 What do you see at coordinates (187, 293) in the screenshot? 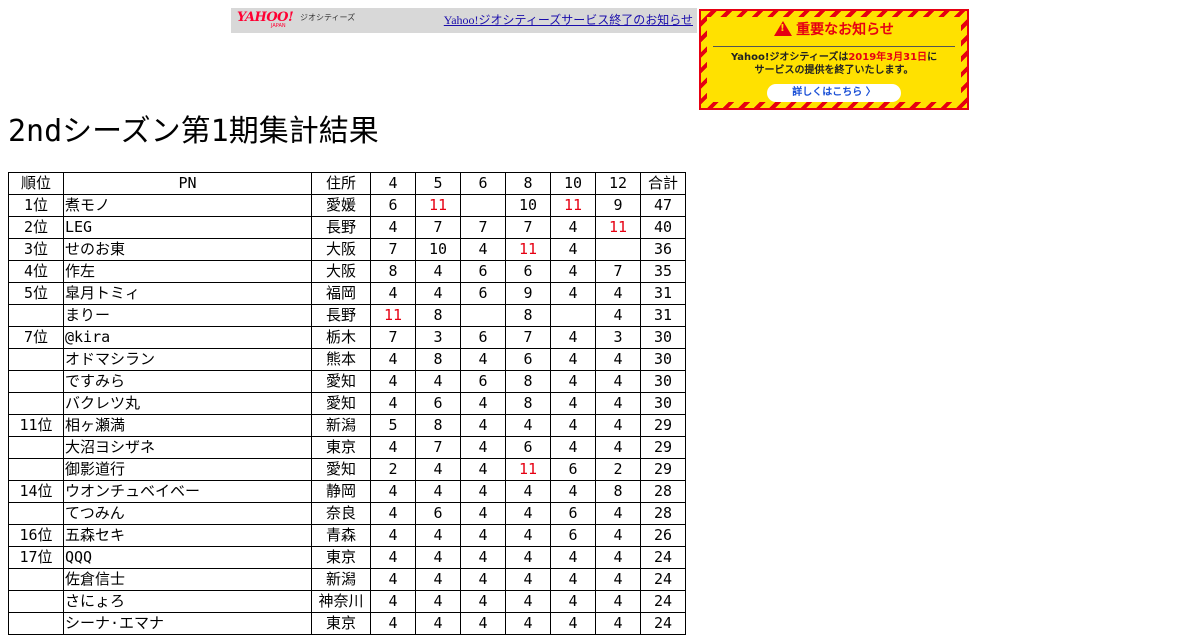
I see `cell-pn: 皐月トミィ` at bounding box center [187, 293].